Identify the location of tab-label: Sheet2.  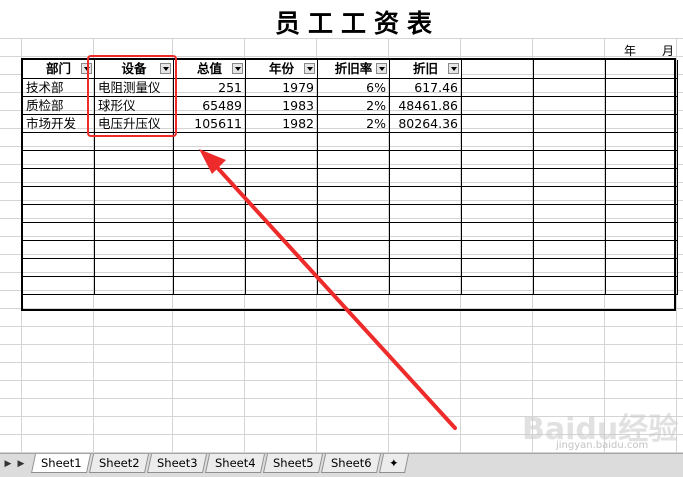
(119, 463).